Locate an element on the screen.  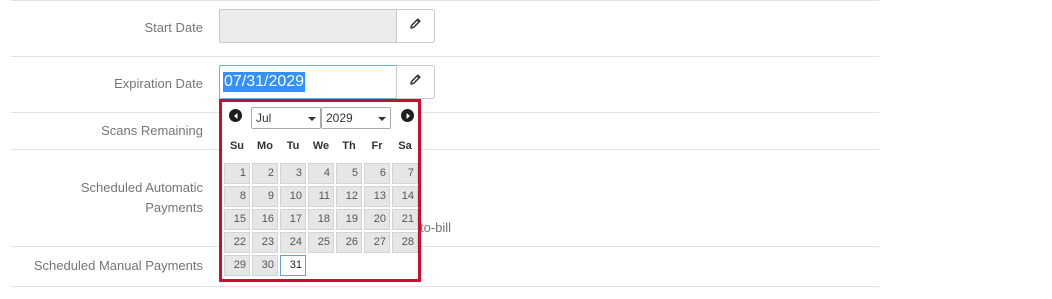
month-select-value: Jul is located at coordinates (264, 118).